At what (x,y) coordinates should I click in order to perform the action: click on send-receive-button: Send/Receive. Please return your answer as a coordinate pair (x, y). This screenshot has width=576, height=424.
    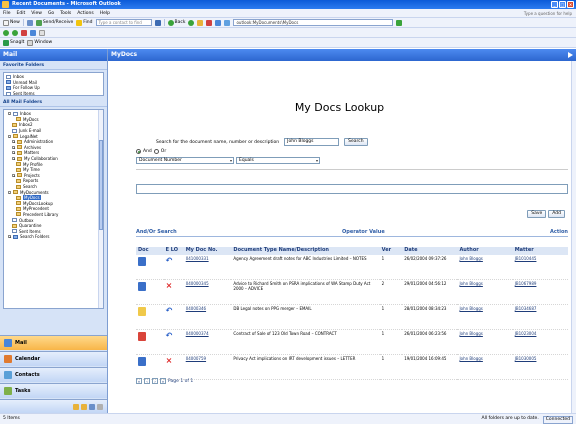
    Looking at the image, I should click on (54, 23).